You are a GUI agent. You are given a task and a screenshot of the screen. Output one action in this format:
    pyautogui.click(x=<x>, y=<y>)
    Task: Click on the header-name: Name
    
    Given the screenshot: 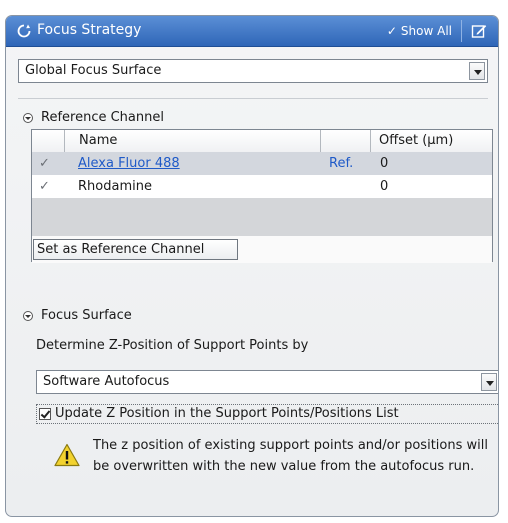 What is the action you would take?
    pyautogui.click(x=193, y=141)
    